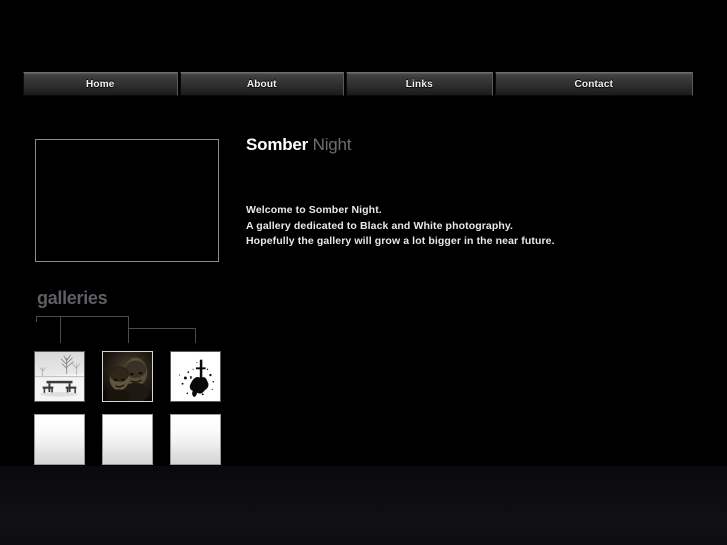 The height and width of the screenshot is (545, 727). I want to click on nav-item-contact: Contact, so click(593, 84).